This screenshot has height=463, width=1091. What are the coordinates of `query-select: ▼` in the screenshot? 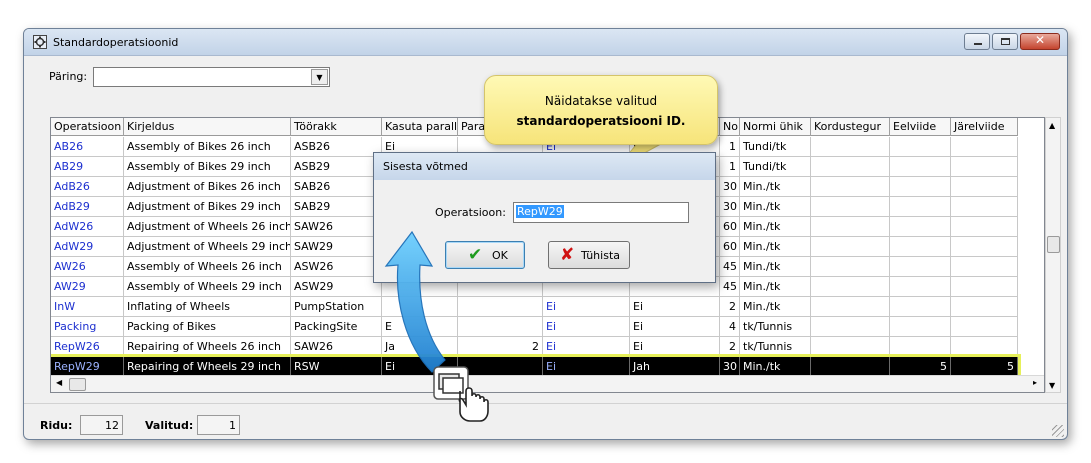 It's located at (211, 77).